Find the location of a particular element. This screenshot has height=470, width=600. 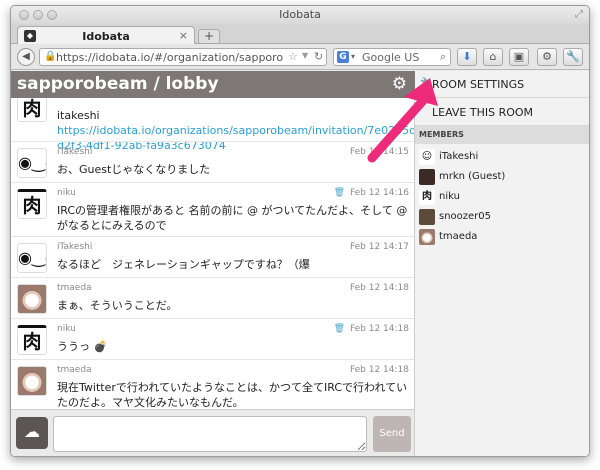

tab-idobata: ◆ Idobata × is located at coordinates (106, 35).